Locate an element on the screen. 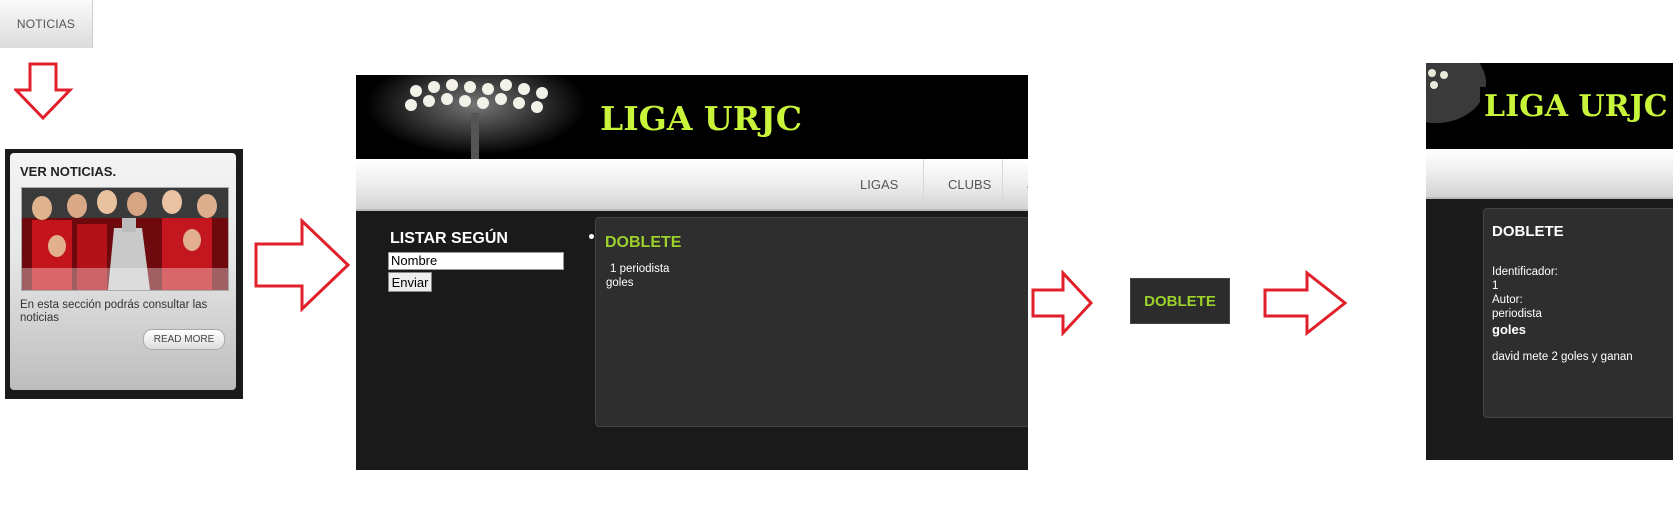 The image size is (1673, 509). submit-button: Enviar is located at coordinates (410, 282).